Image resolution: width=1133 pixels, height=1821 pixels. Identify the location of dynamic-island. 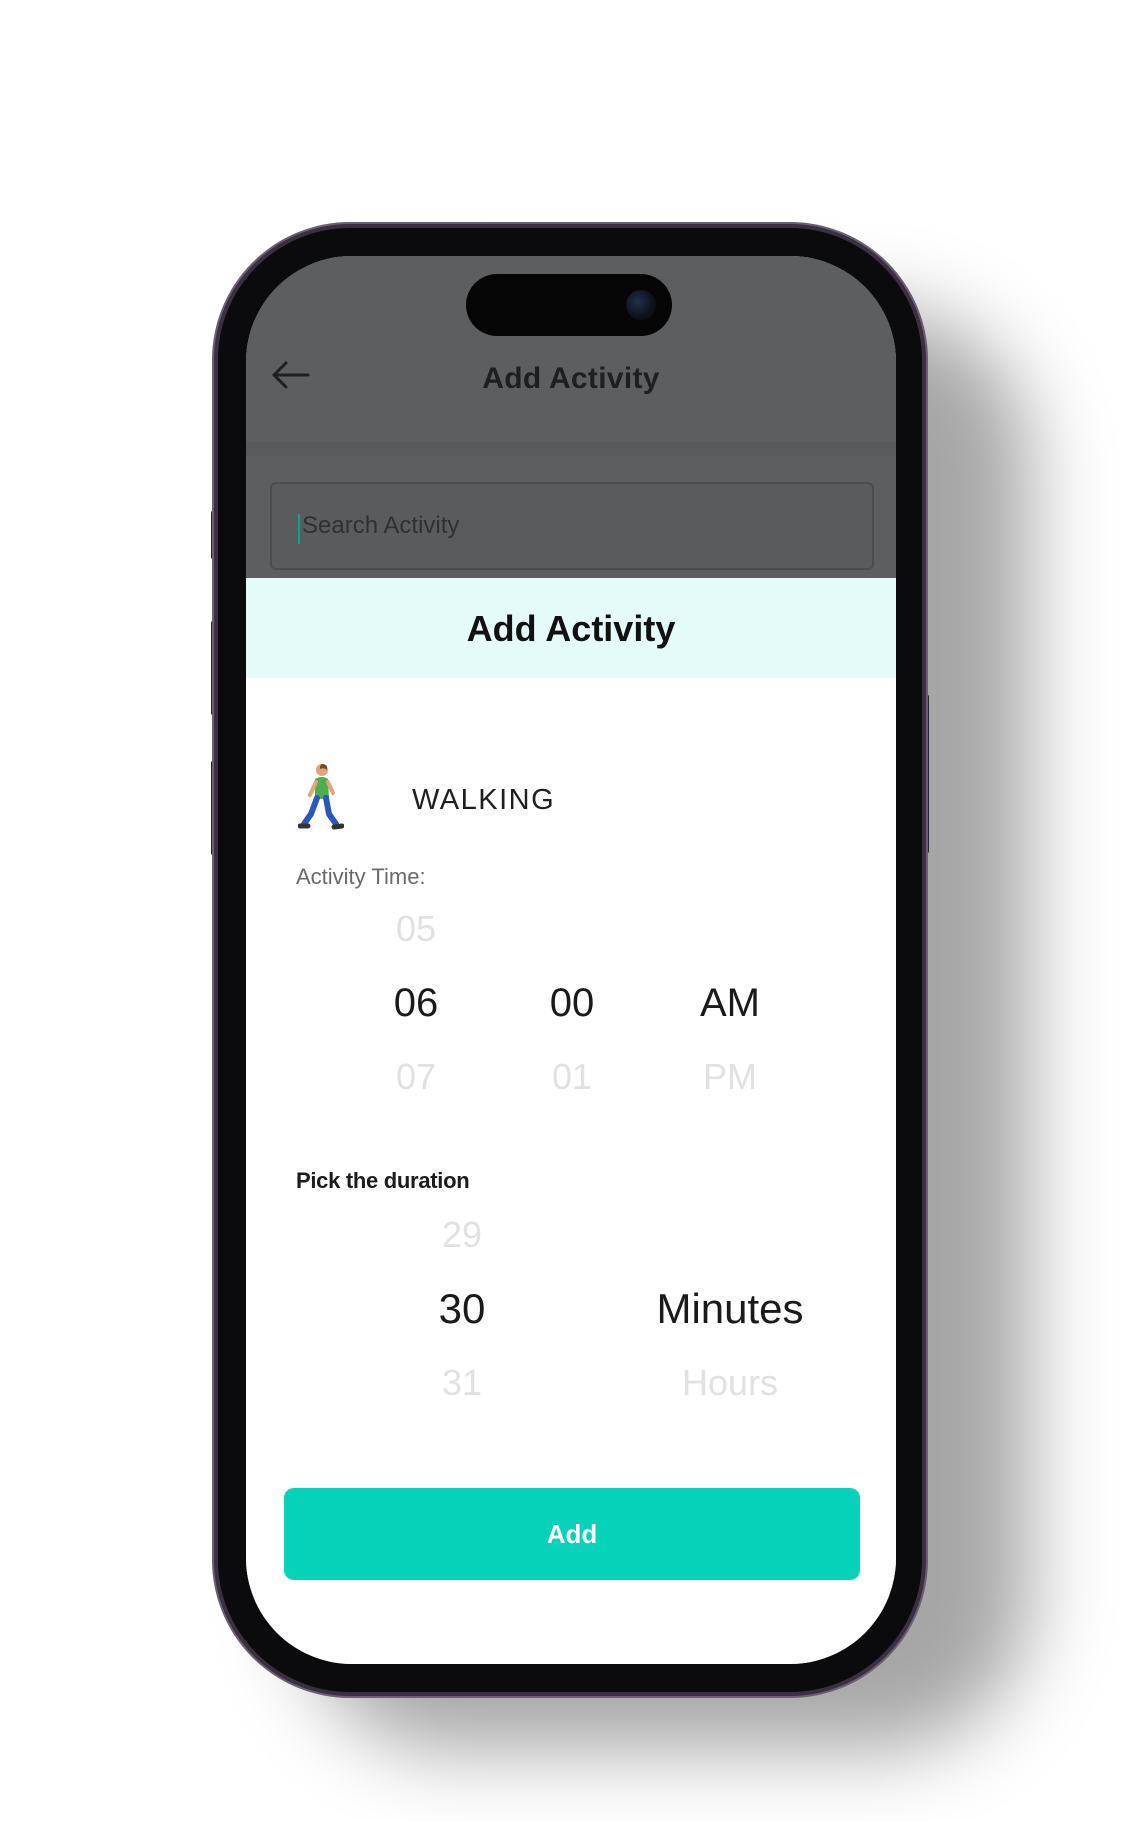
(569, 305).